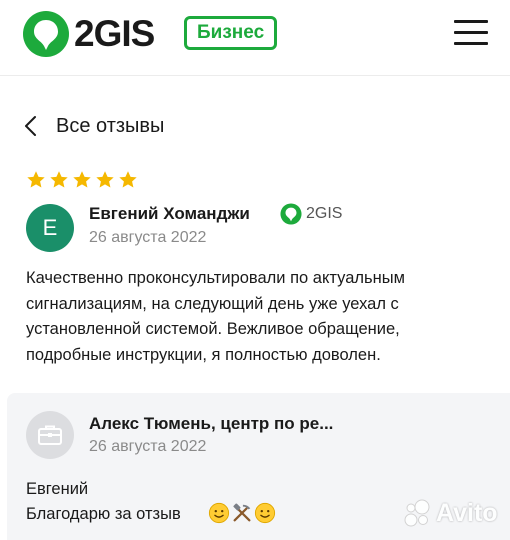 The image size is (510, 540). What do you see at coordinates (467, 512) in the screenshot?
I see `avito-watermark-text: Avito` at bounding box center [467, 512].